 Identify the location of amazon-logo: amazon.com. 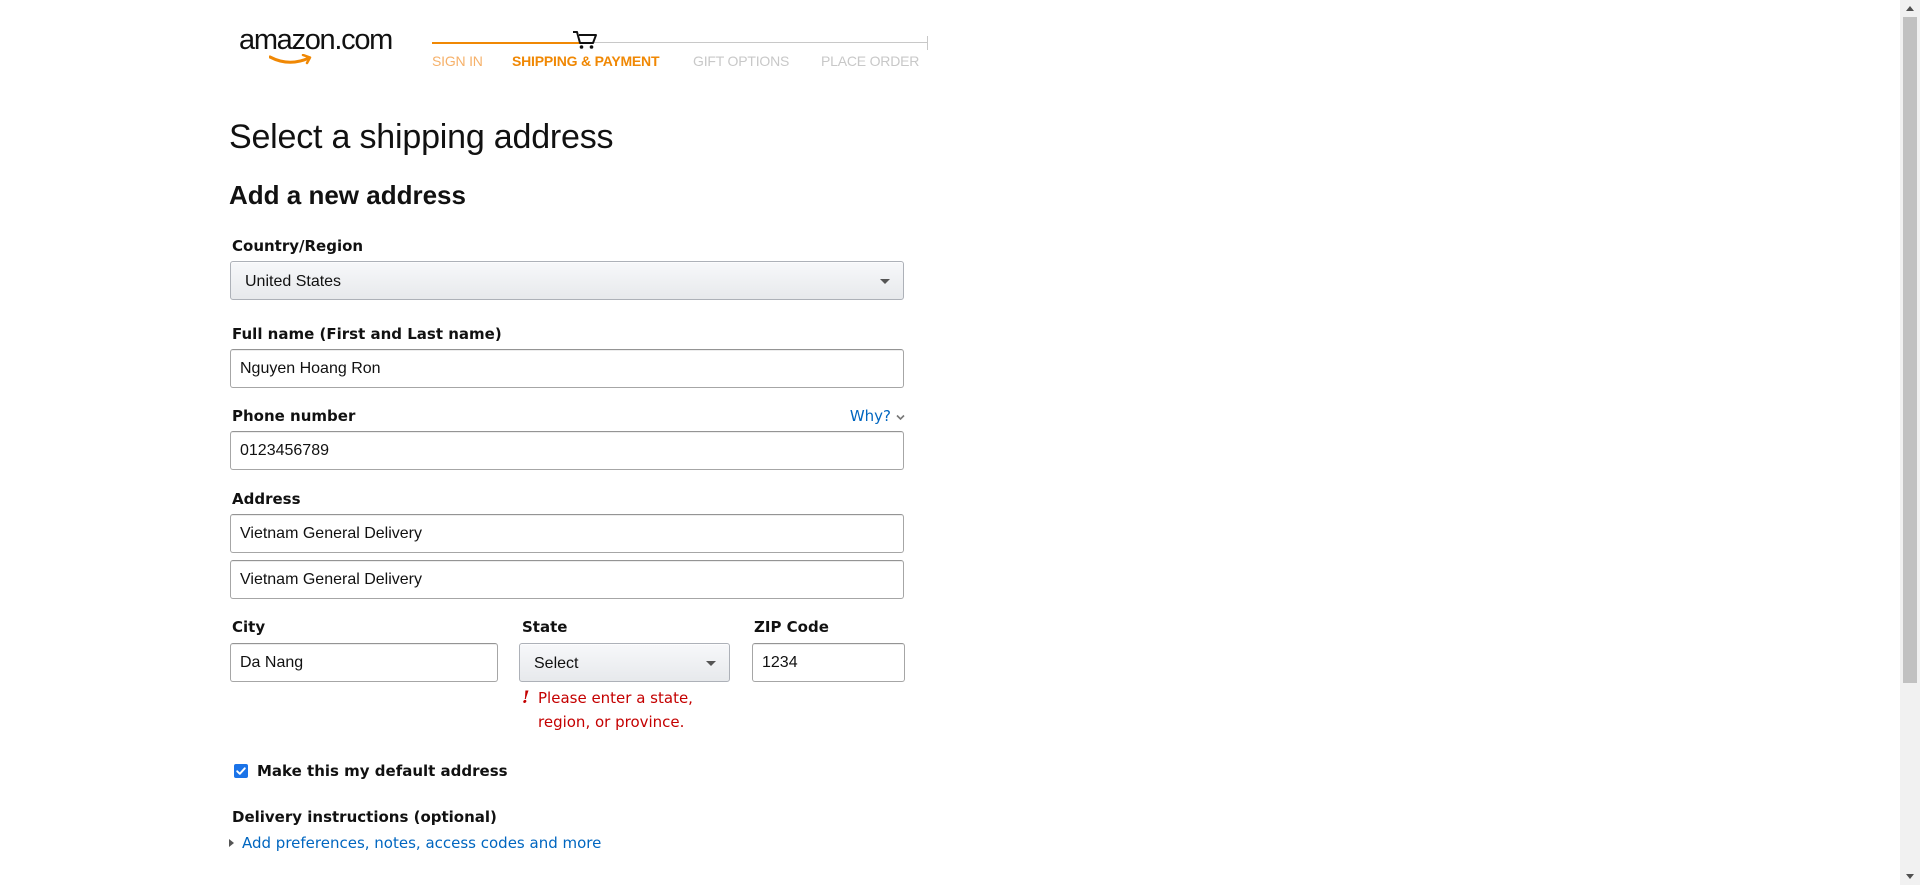
(324, 46).